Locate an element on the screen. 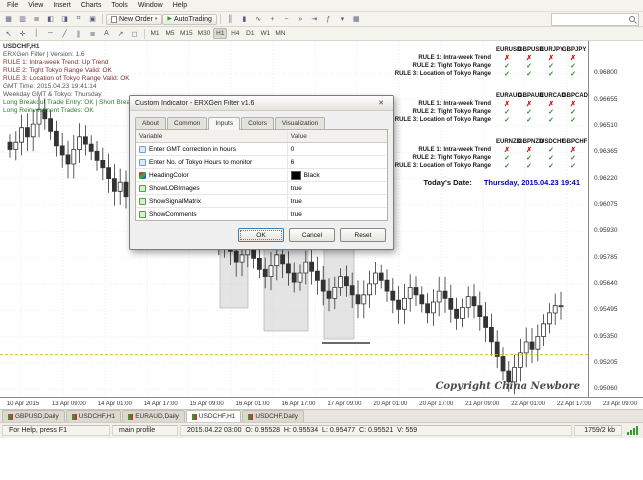 The height and width of the screenshot is (480, 643). terminal-icon: ⌗ is located at coordinates (78, 19).